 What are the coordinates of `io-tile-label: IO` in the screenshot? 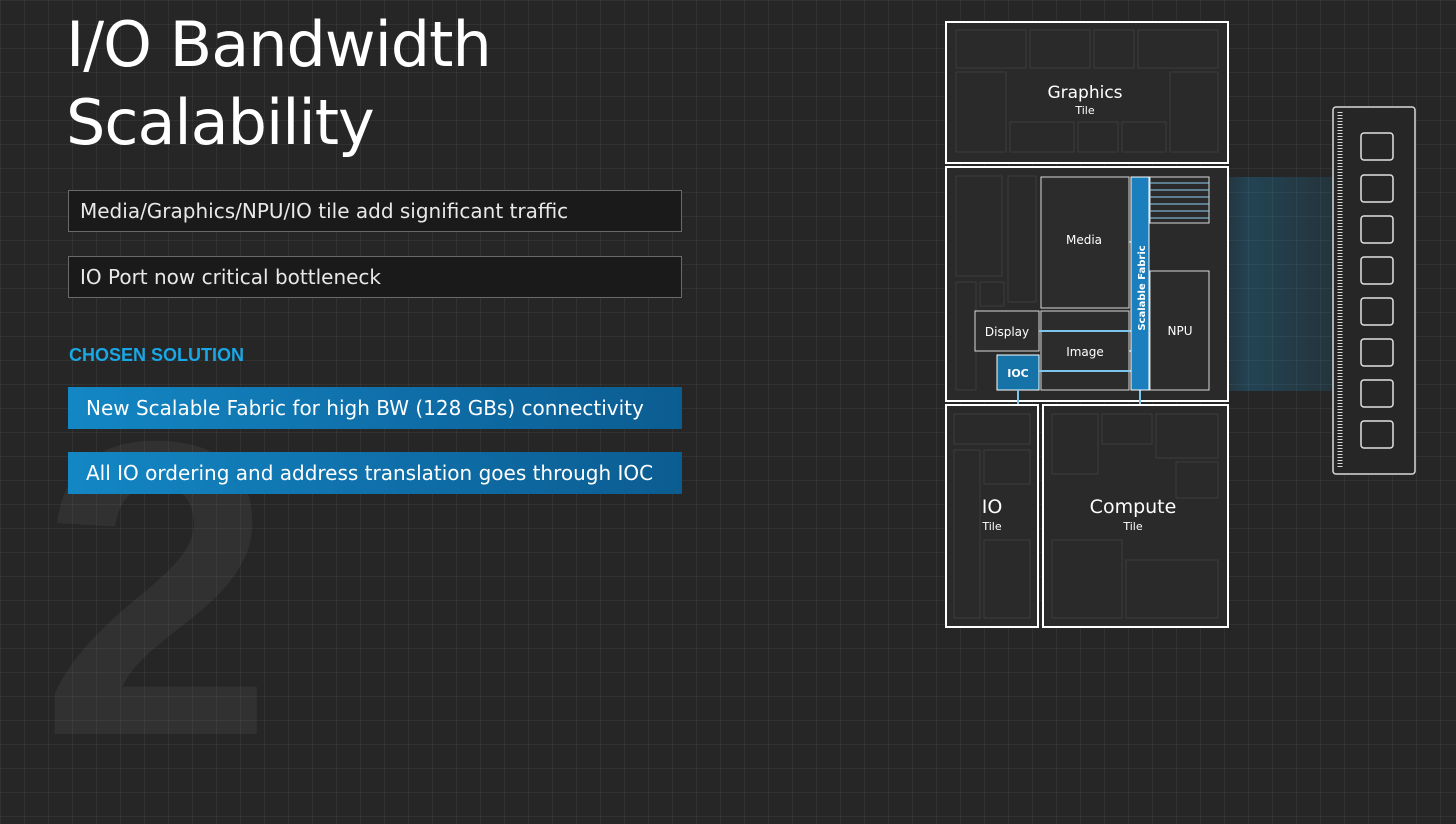 It's located at (992, 507).